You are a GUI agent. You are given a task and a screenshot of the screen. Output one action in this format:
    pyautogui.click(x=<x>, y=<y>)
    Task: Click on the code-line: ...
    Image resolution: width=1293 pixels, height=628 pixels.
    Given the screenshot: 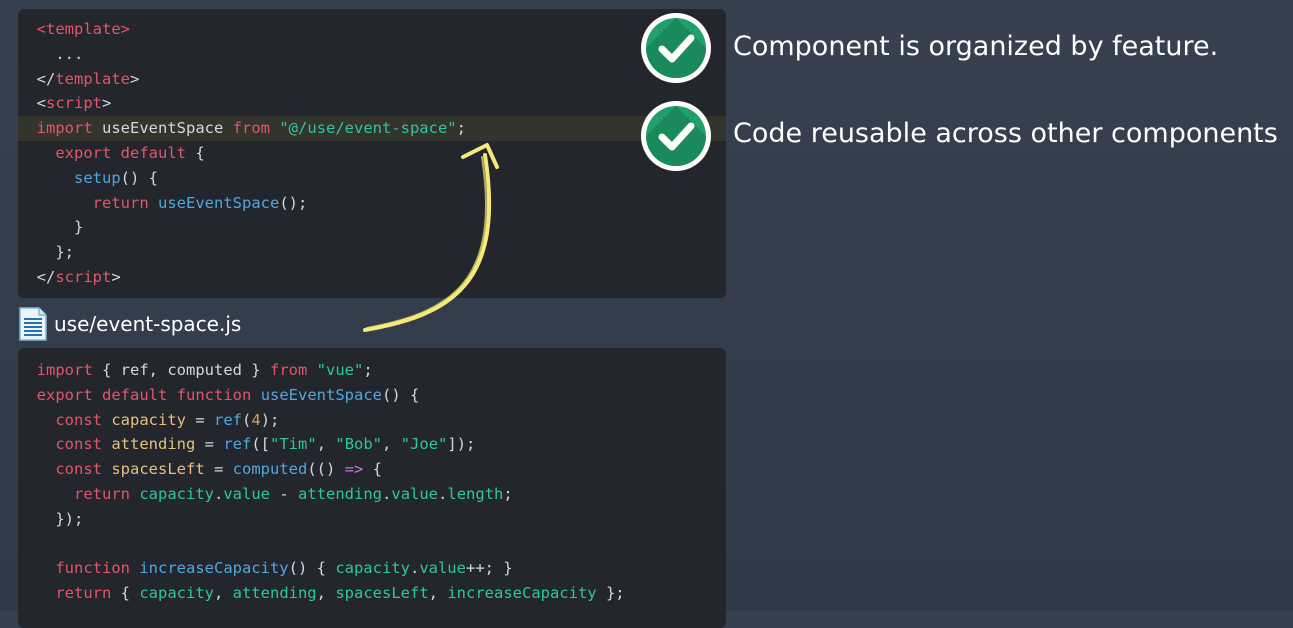 What is the action you would take?
    pyautogui.click(x=372, y=54)
    